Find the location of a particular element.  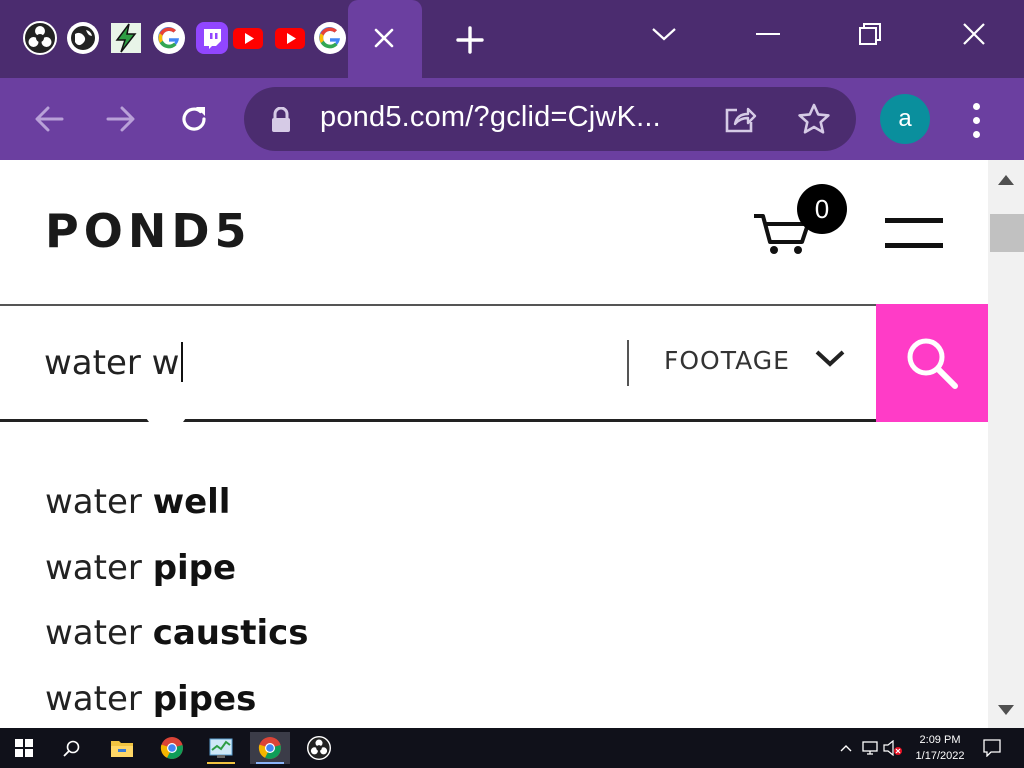

lock-icon is located at coordinates (281, 120).